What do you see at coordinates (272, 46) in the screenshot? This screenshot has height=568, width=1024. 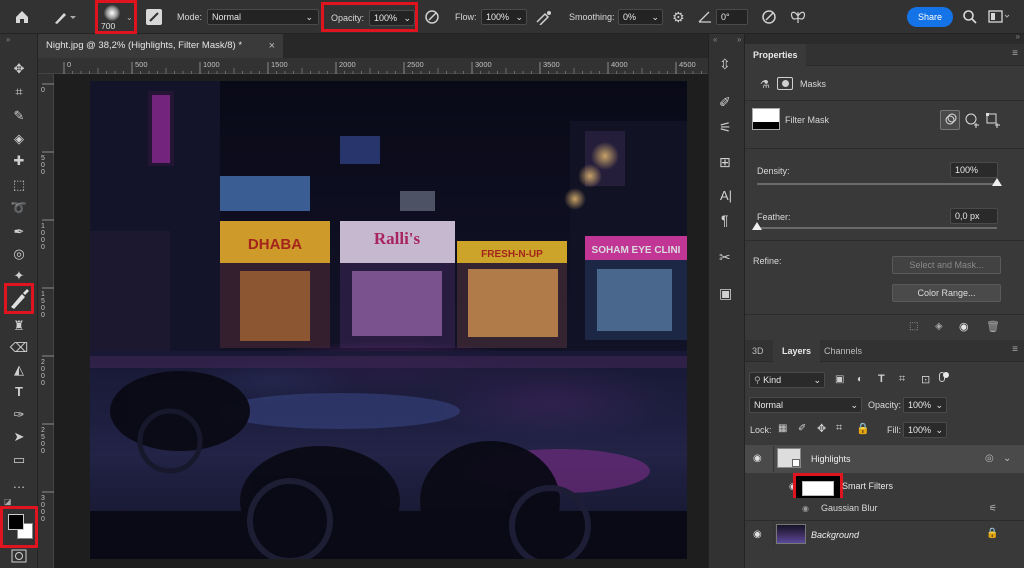 I see `close-icon: ×` at bounding box center [272, 46].